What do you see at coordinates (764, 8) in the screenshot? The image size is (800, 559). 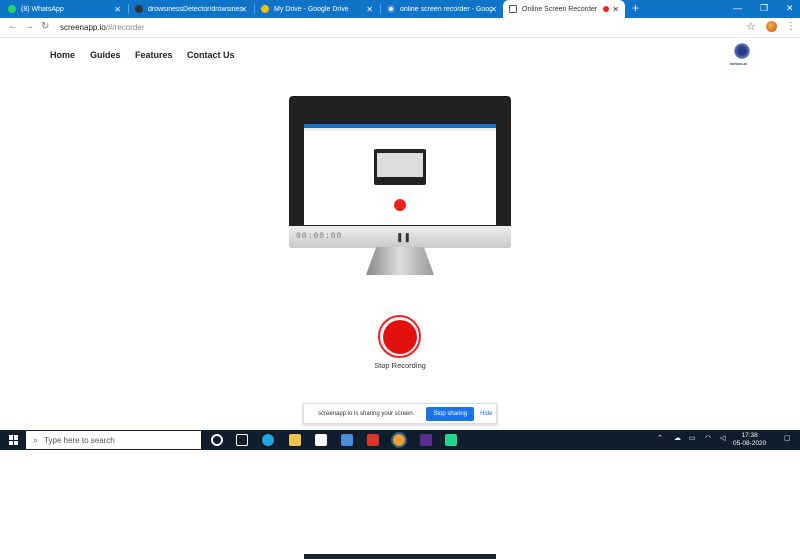 I see `maximize-icon: ❐` at bounding box center [764, 8].